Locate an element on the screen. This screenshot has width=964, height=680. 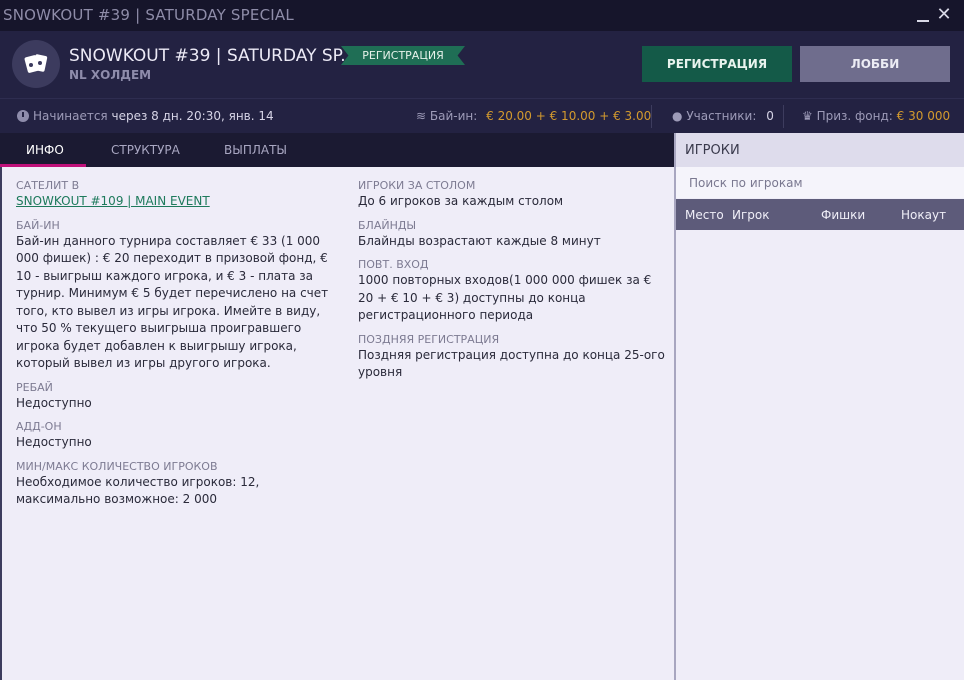
satellite-link: SNOWKOUT #109 | MAIN EVENT is located at coordinates (175, 202).